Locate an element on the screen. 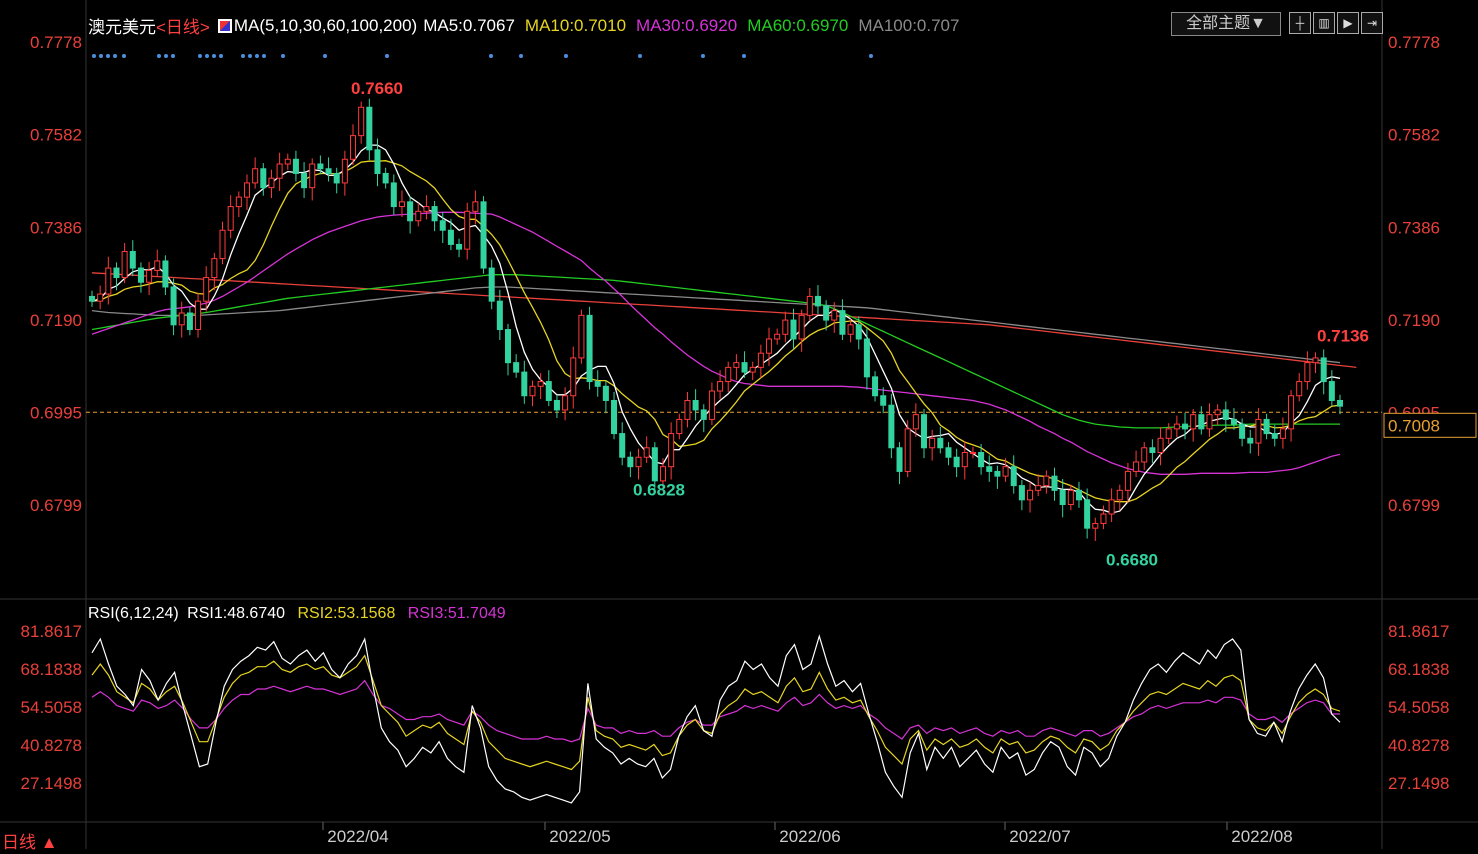 The image size is (1478, 854). ma30-value: MA30:0.6920 is located at coordinates (687, 25).